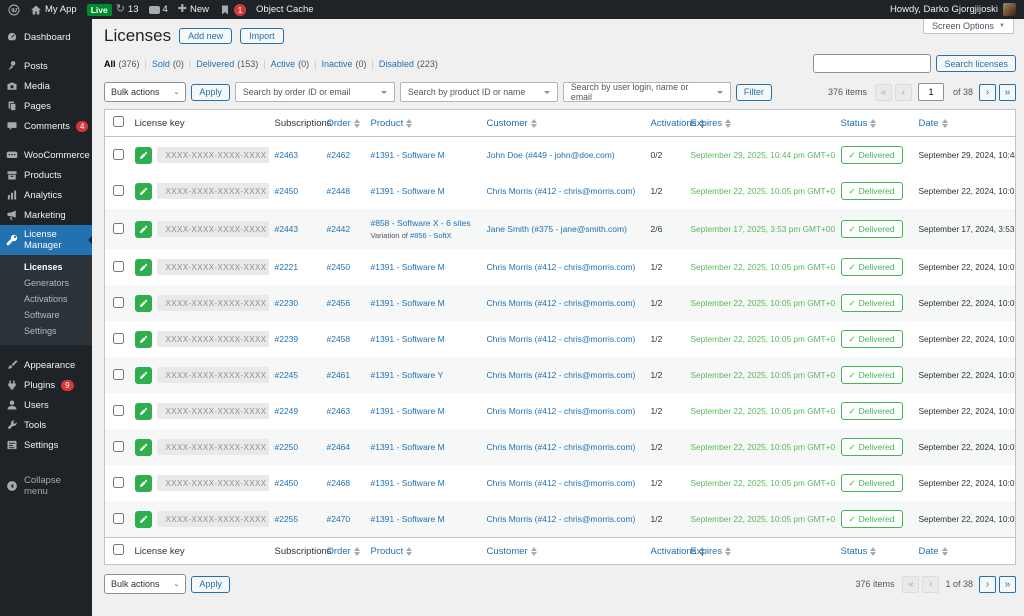 This screenshot has width=1024, height=616. What do you see at coordinates (145, 92) in the screenshot?
I see `bulk-actions-select: Bulk actions ⌄` at bounding box center [145, 92].